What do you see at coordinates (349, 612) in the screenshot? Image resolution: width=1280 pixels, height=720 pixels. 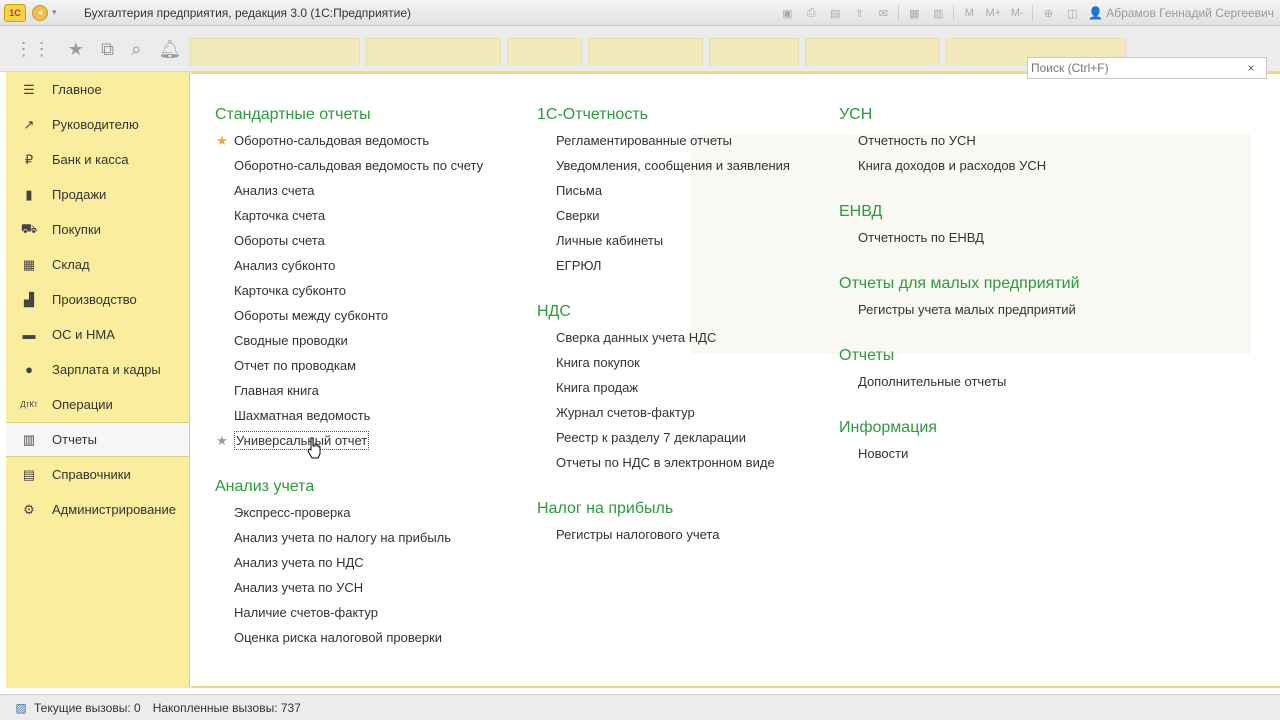 I see `report-link: Наличие счетов-фактур` at bounding box center [349, 612].